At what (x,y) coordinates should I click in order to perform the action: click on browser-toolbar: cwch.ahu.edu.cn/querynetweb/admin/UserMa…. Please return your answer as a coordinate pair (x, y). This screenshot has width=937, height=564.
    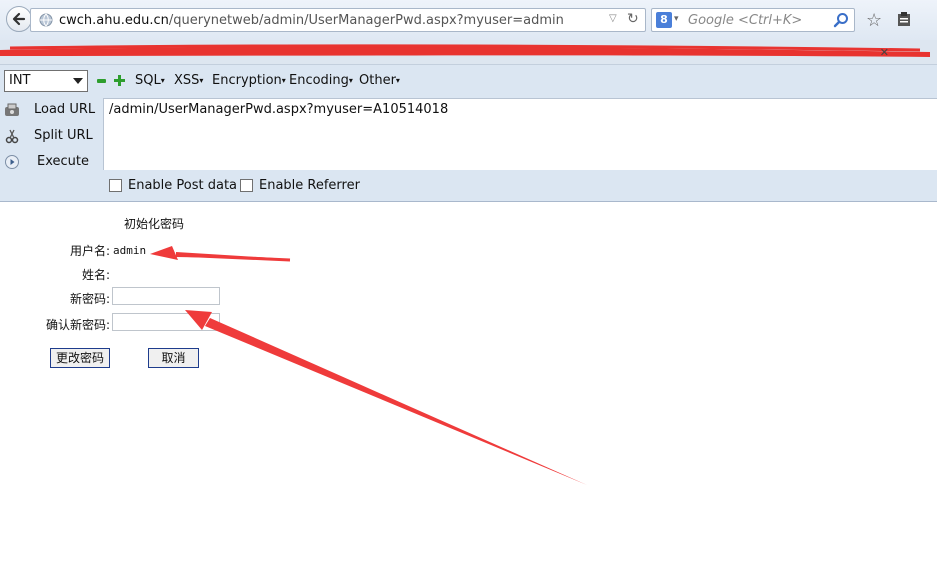
    Looking at the image, I should click on (468, 20).